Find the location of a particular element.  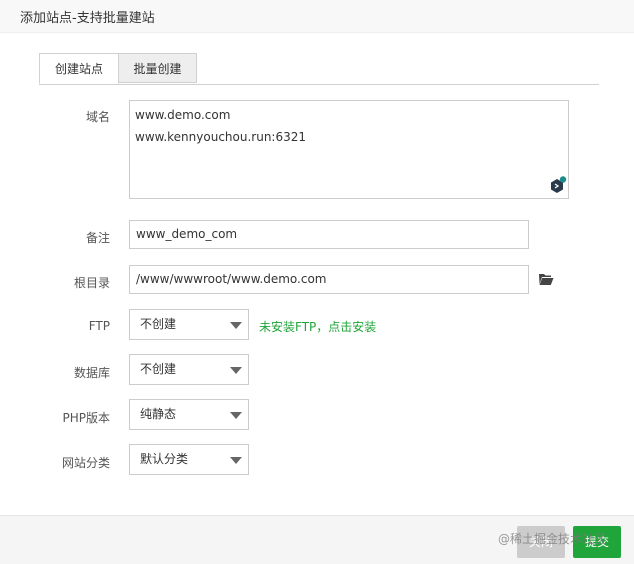

database-select-value: 不创建 is located at coordinates (158, 369).